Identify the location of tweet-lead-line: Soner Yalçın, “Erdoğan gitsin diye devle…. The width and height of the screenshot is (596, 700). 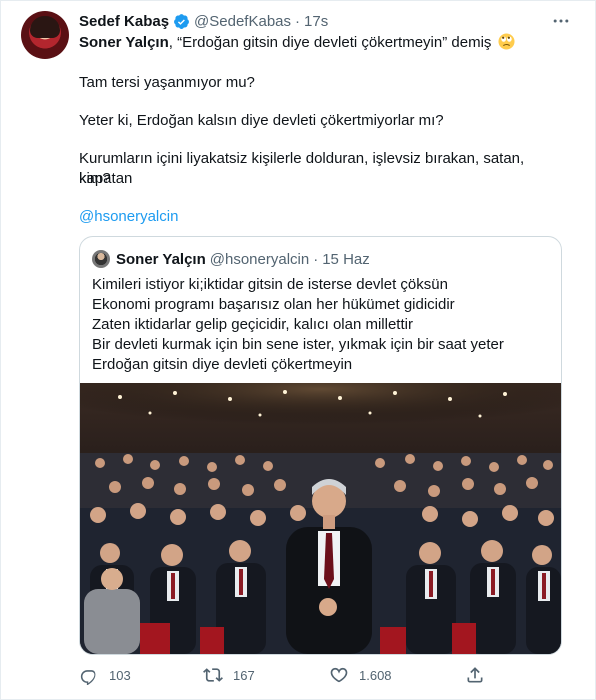
(327, 43).